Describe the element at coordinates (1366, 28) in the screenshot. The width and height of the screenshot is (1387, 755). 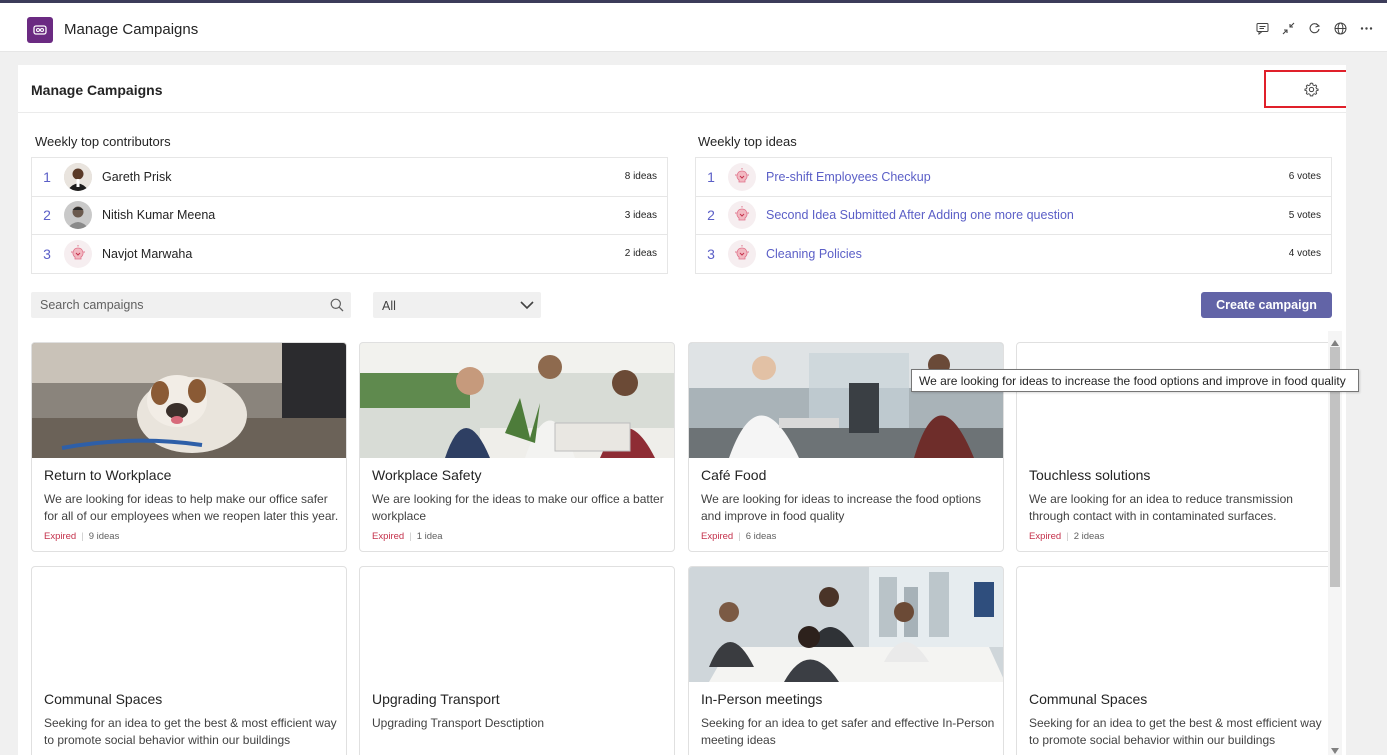
I see `more-icon` at that location.